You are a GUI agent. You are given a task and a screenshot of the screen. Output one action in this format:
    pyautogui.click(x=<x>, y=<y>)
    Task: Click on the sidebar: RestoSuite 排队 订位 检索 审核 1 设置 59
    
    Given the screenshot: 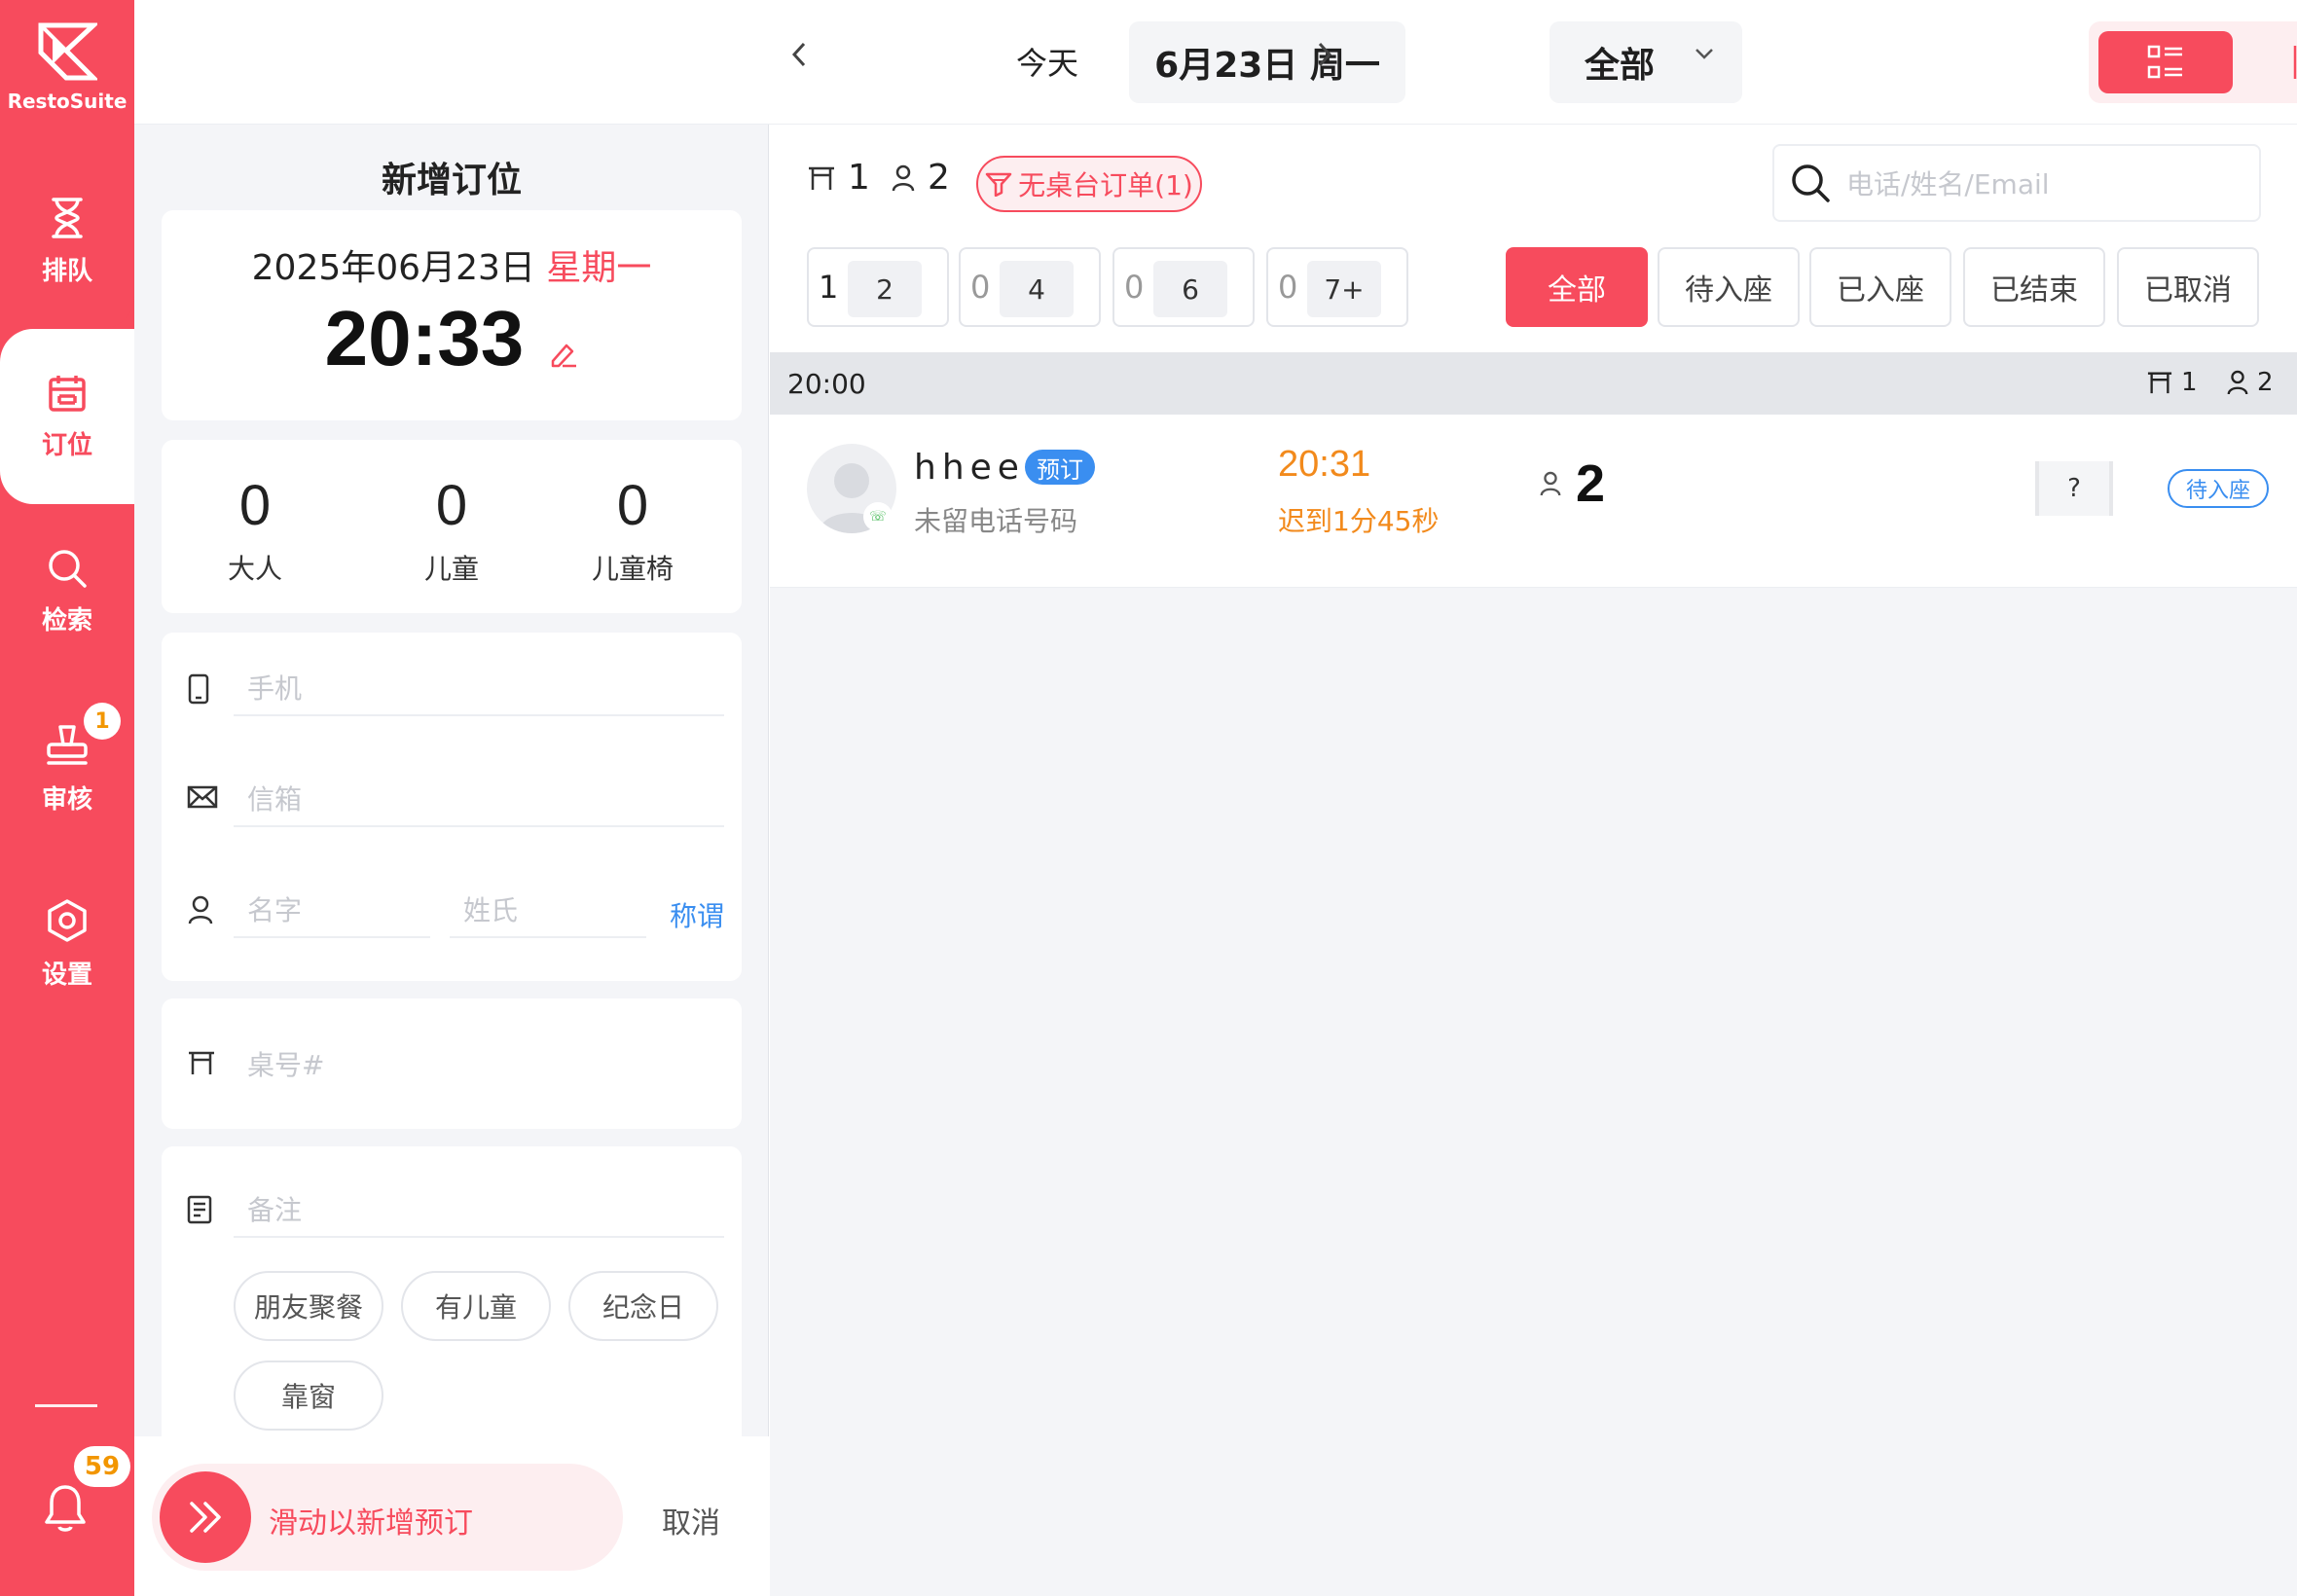 What is the action you would take?
    pyautogui.click(x=67, y=798)
    